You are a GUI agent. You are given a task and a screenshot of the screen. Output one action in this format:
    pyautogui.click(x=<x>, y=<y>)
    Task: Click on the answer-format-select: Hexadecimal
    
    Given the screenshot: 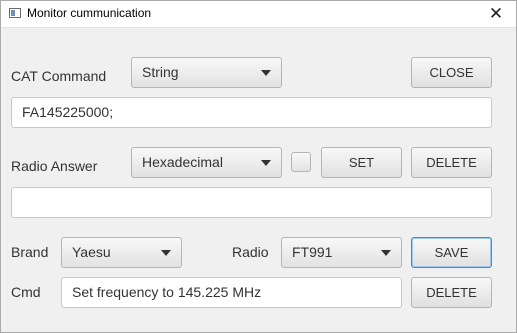 What is the action you would take?
    pyautogui.click(x=206, y=162)
    